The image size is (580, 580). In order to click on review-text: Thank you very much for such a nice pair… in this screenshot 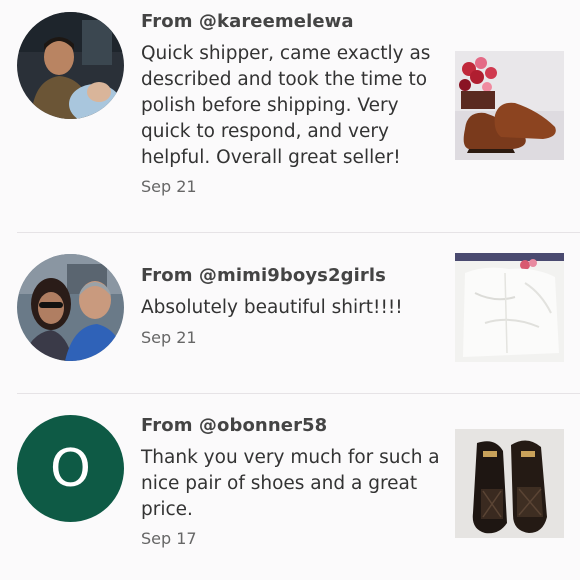, I will do `click(290, 483)`.